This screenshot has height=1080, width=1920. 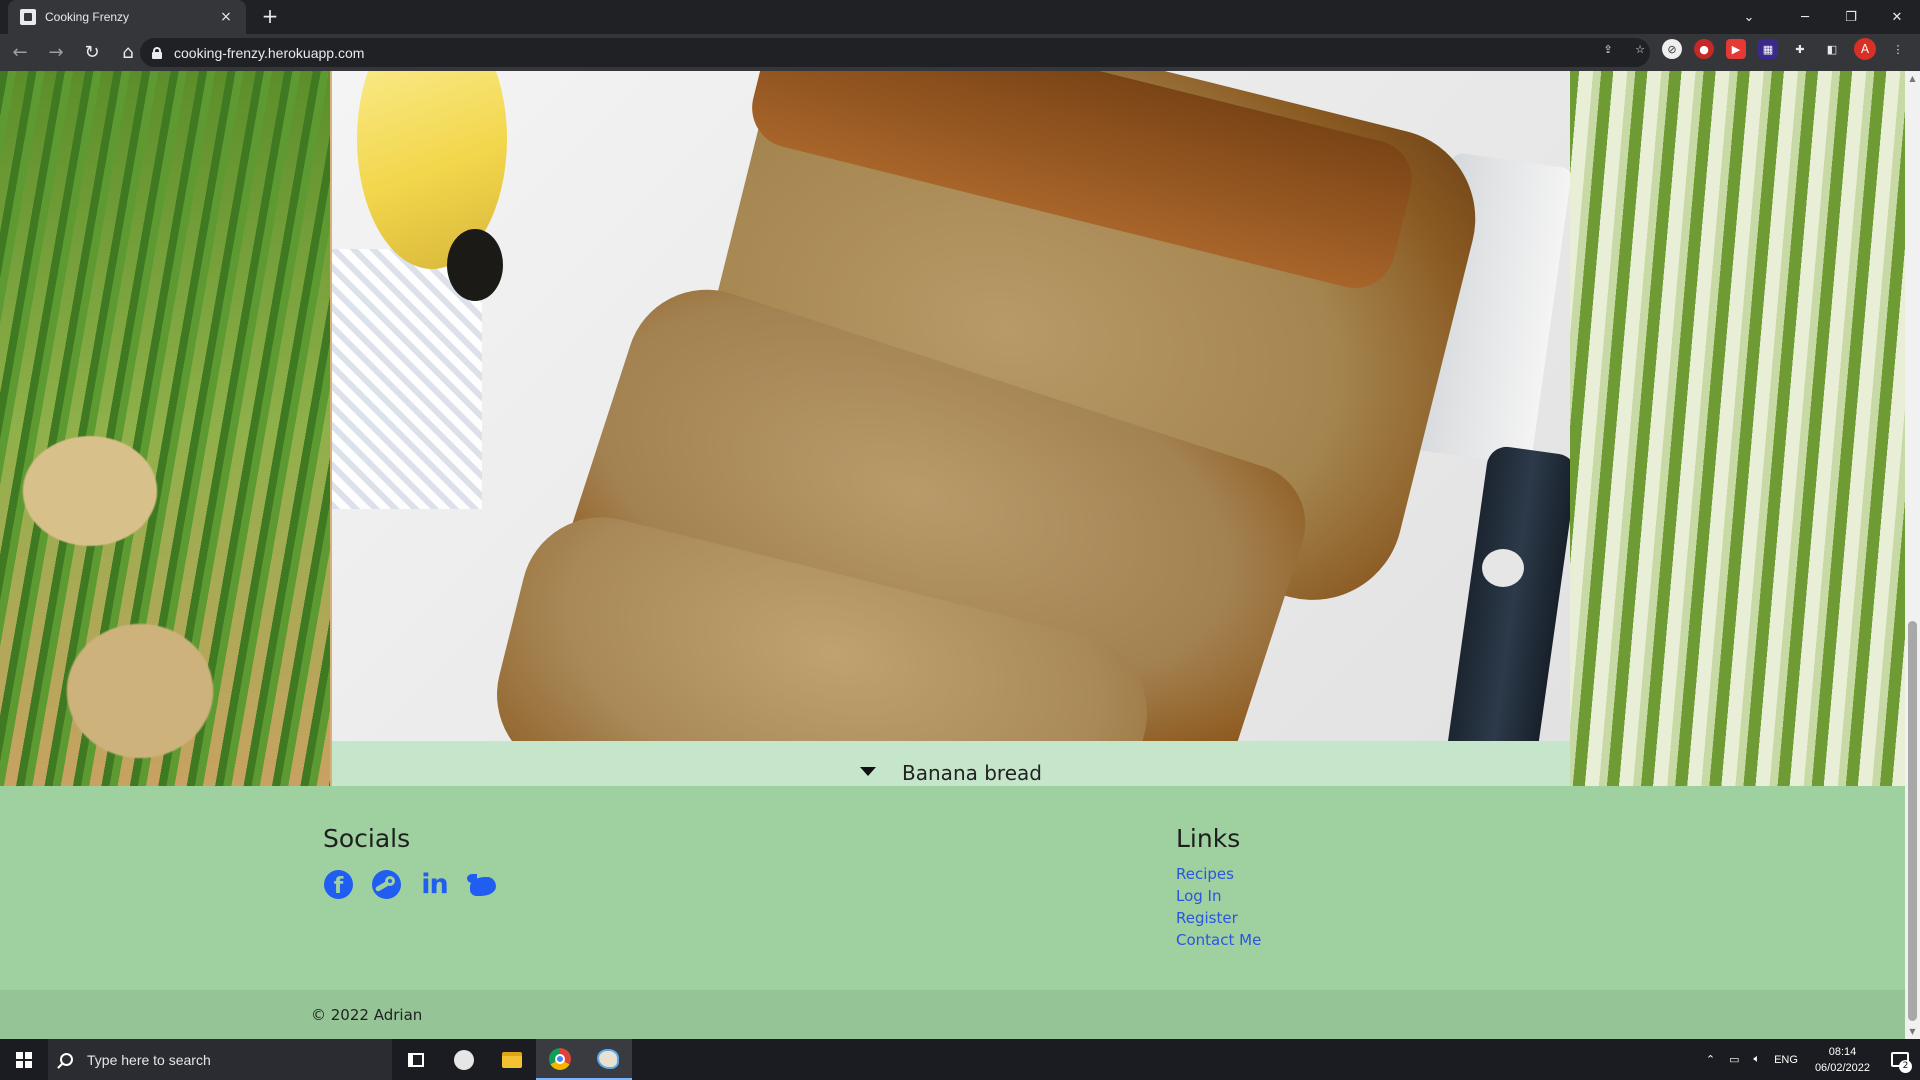 I want to click on extension-purple-icon: ▦, so click(x=1768, y=49).